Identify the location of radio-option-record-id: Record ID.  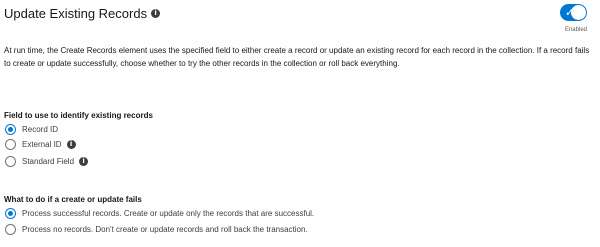
(31, 129).